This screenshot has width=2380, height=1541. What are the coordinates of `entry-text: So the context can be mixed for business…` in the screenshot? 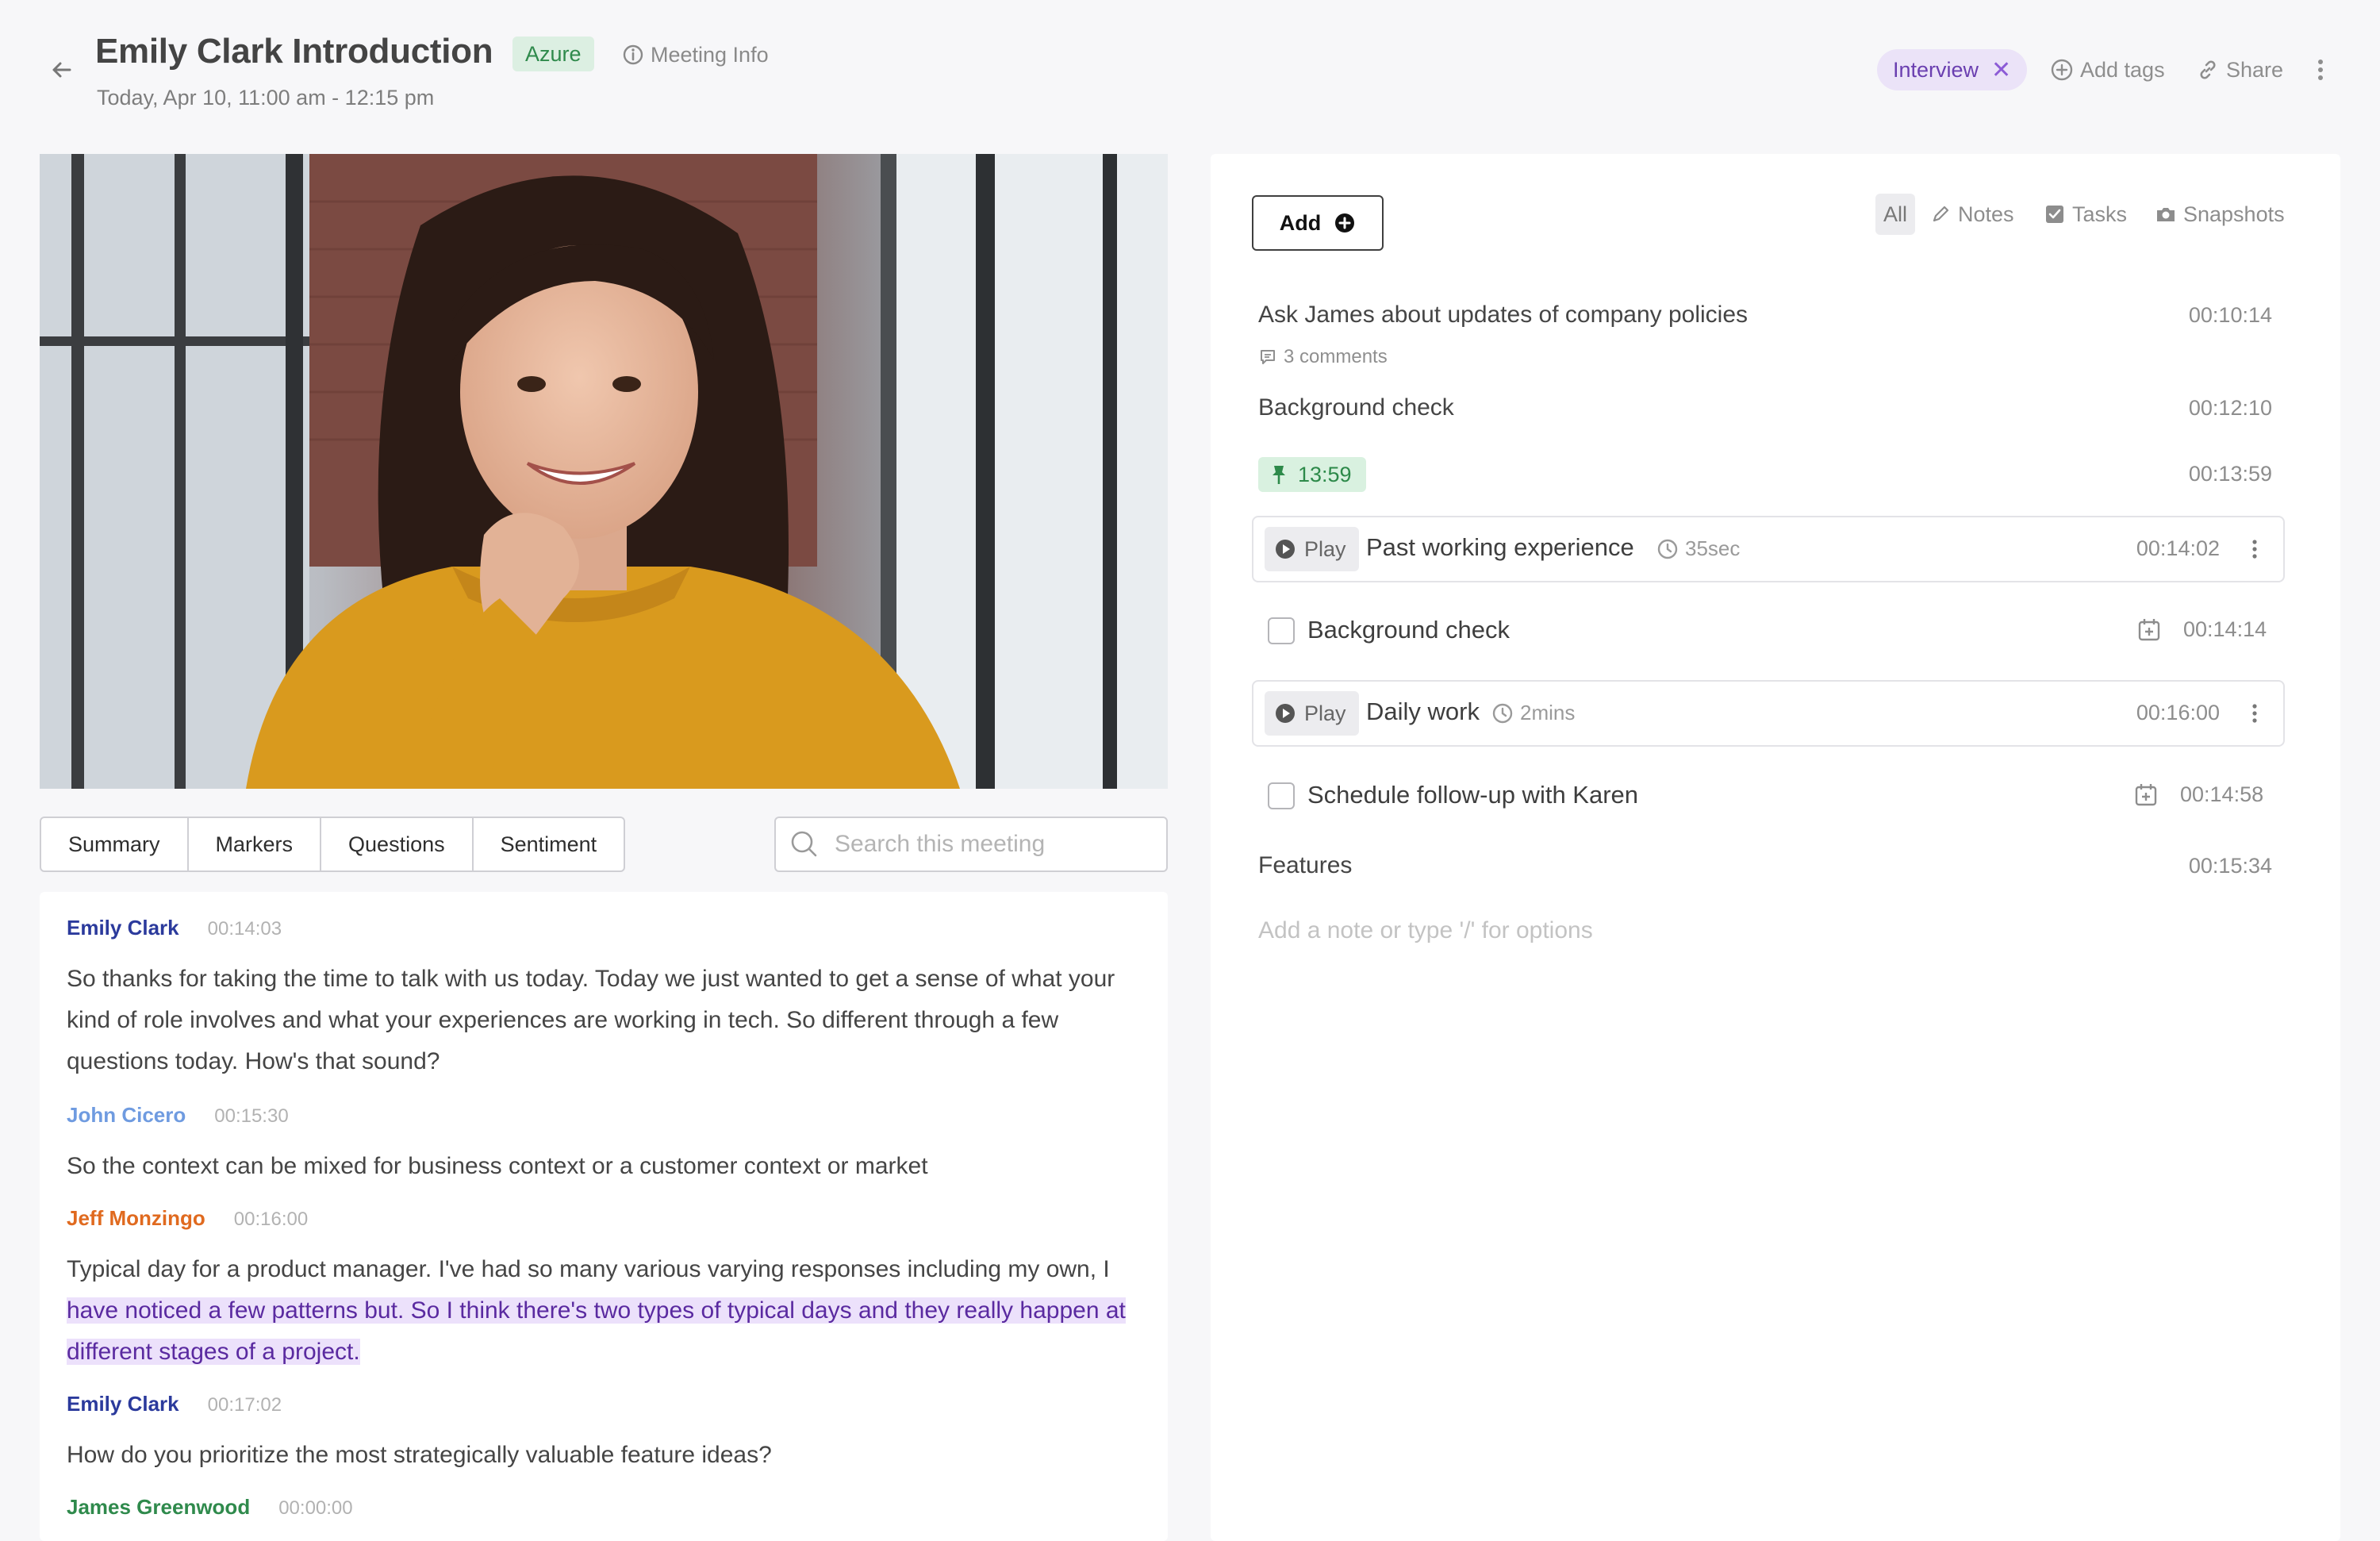 It's located at (497, 1166).